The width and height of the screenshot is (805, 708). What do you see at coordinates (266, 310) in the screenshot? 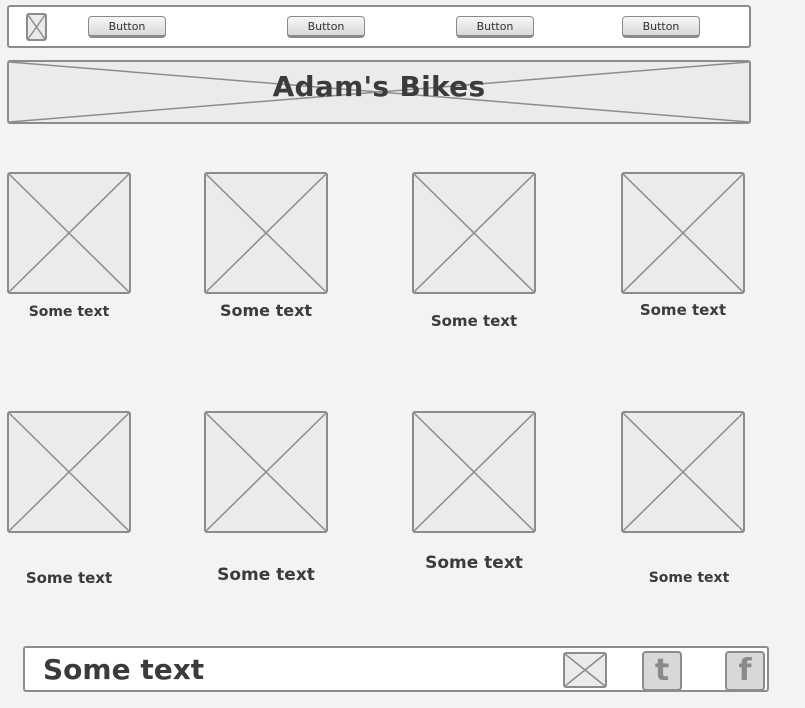
I see `grid-caption-2: Some text` at bounding box center [266, 310].